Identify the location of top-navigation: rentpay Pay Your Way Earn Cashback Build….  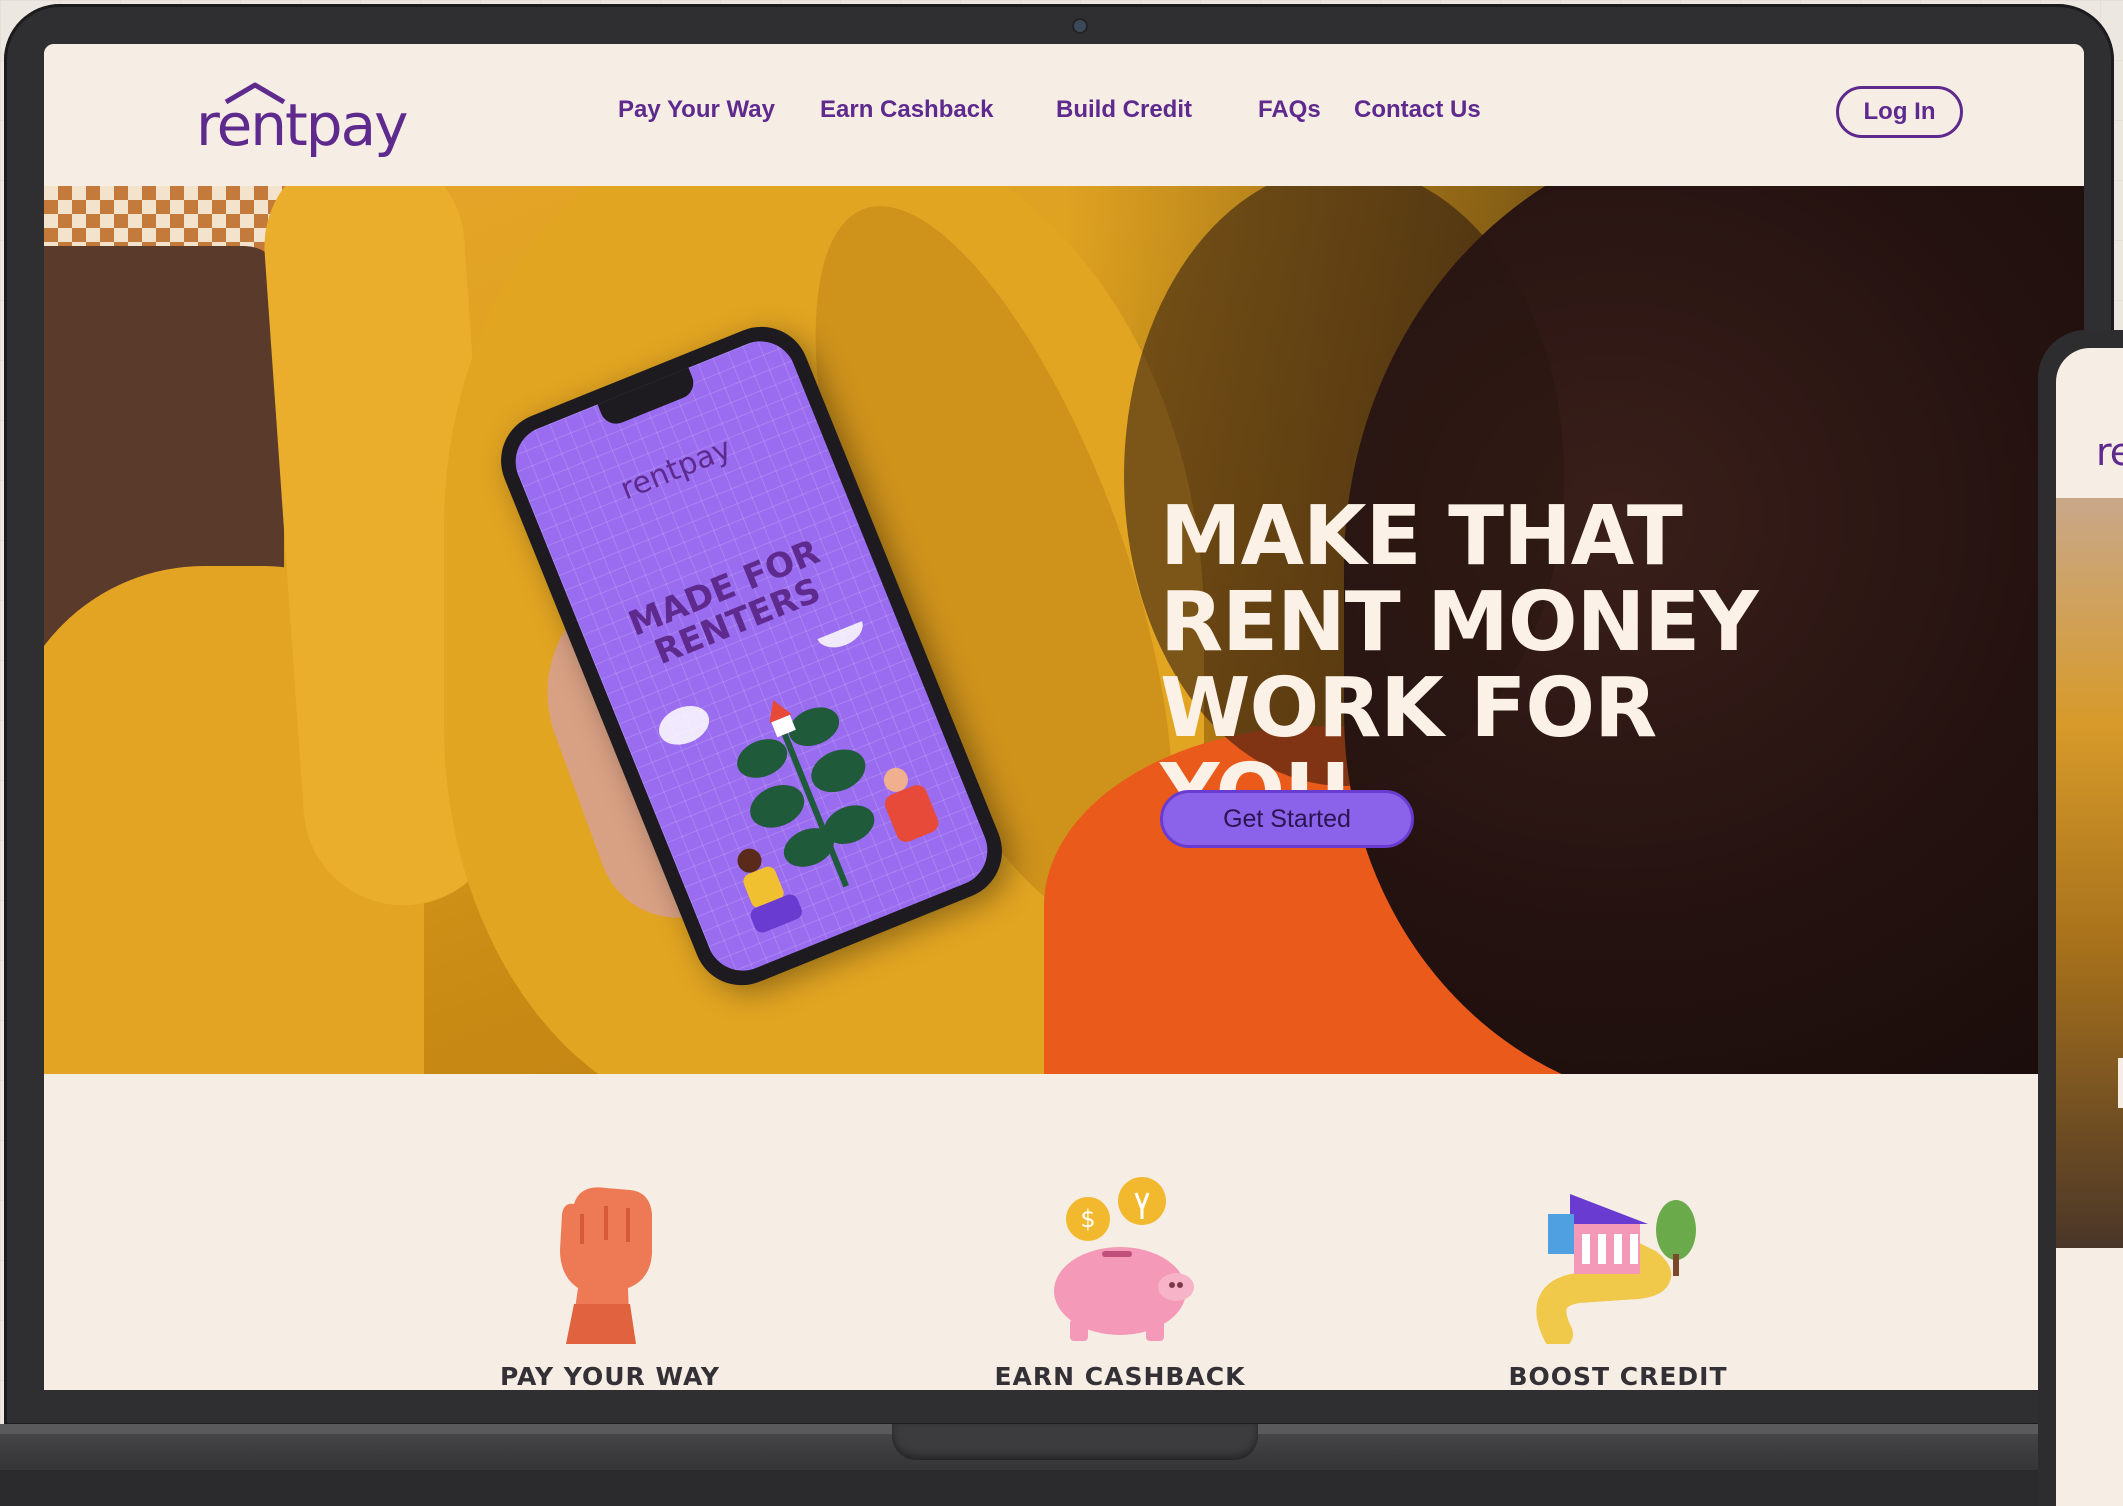
(1064, 115).